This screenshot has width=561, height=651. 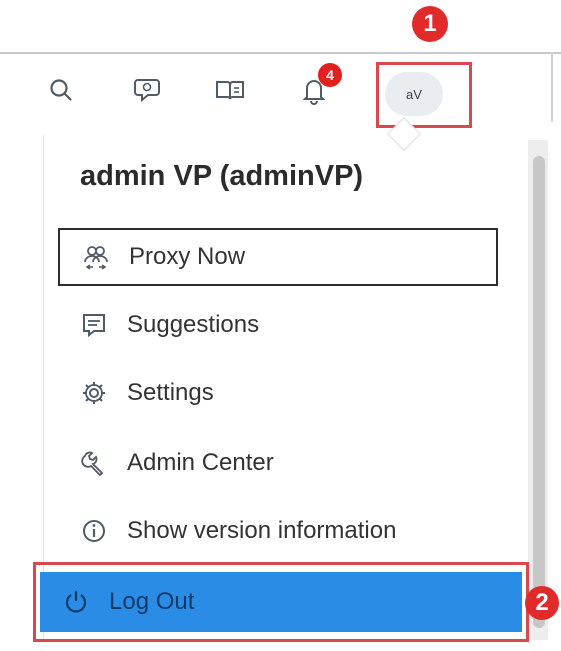 What do you see at coordinates (278, 463) in the screenshot?
I see `menu-item-admin-center: Admin Center` at bounding box center [278, 463].